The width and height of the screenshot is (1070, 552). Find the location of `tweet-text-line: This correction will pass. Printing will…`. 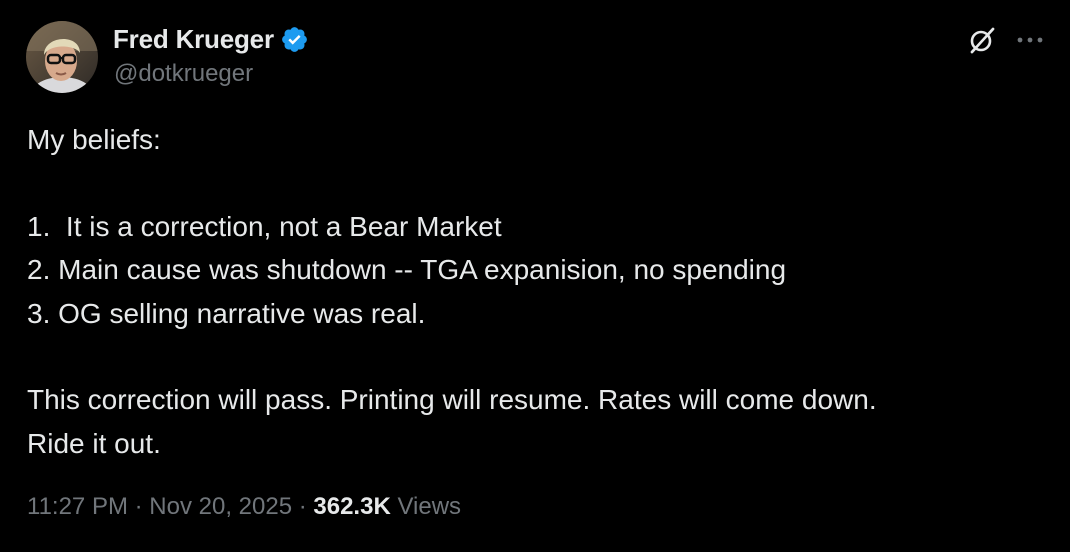

tweet-text-line: This correction will pass. Printing will… is located at coordinates (452, 400).